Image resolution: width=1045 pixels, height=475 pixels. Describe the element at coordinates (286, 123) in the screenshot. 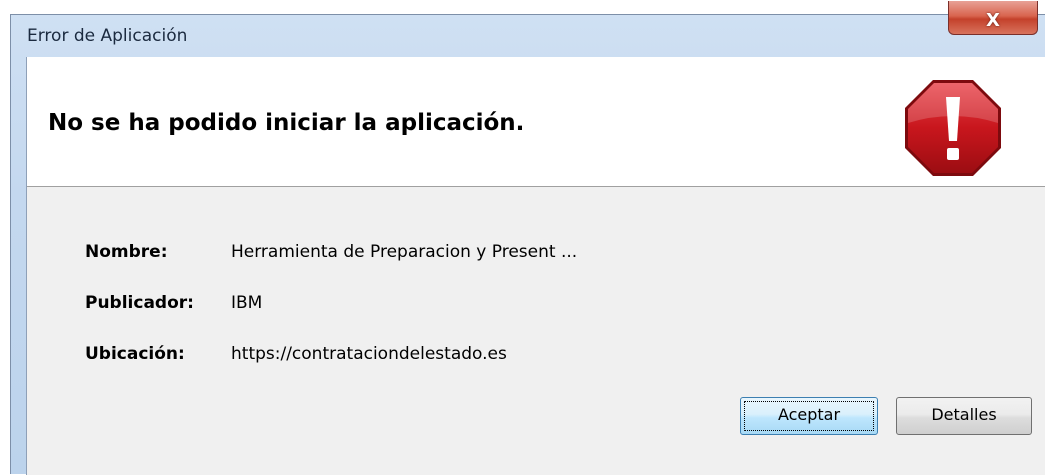

I see `error-message: No se ha podido iniciar la aplicación.` at that location.